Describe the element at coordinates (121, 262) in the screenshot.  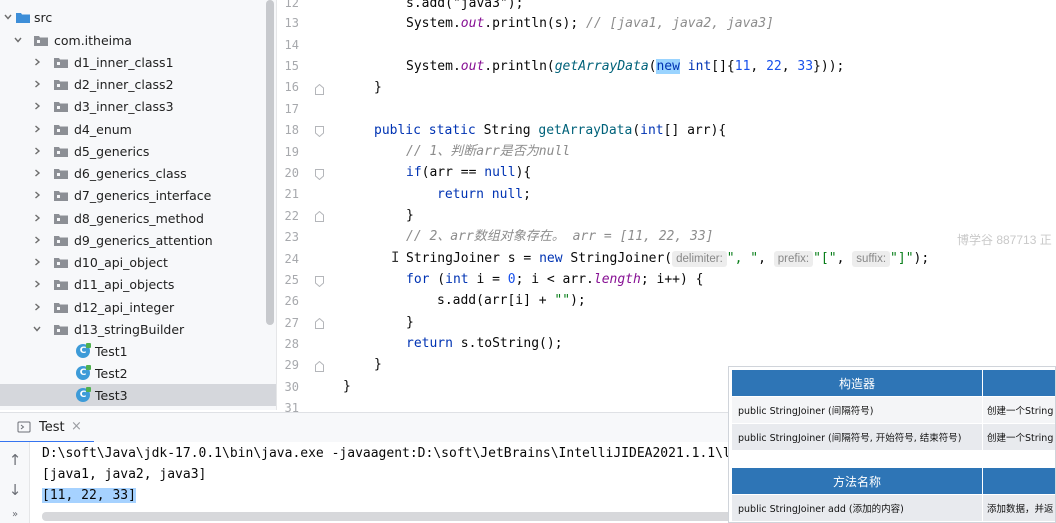
I see `tree-item-label: d10_api_object` at that location.